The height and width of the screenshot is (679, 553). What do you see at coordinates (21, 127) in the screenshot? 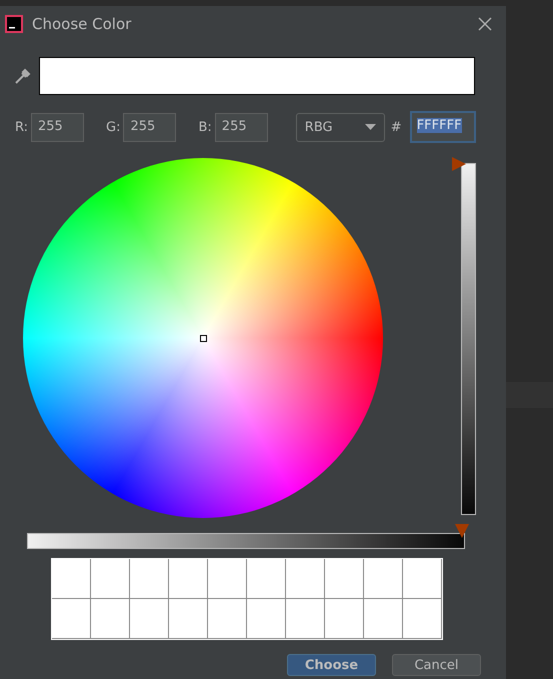
I see `channel-label: R:` at bounding box center [21, 127].